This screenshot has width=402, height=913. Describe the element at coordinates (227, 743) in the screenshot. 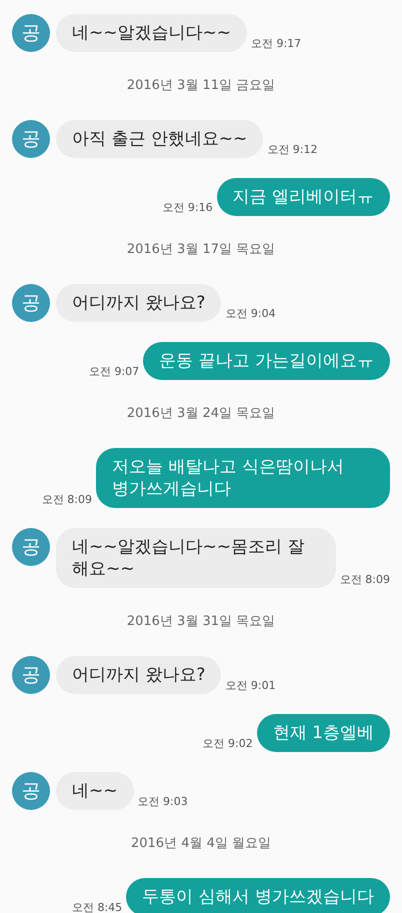

I see `message-time: 오전 9:02` at that location.